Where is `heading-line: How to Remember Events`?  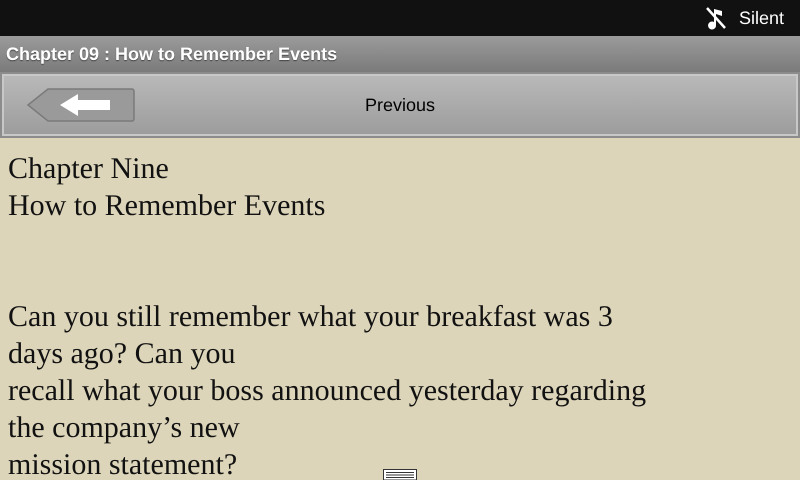
heading-line: How to Remember Events is located at coordinates (167, 206).